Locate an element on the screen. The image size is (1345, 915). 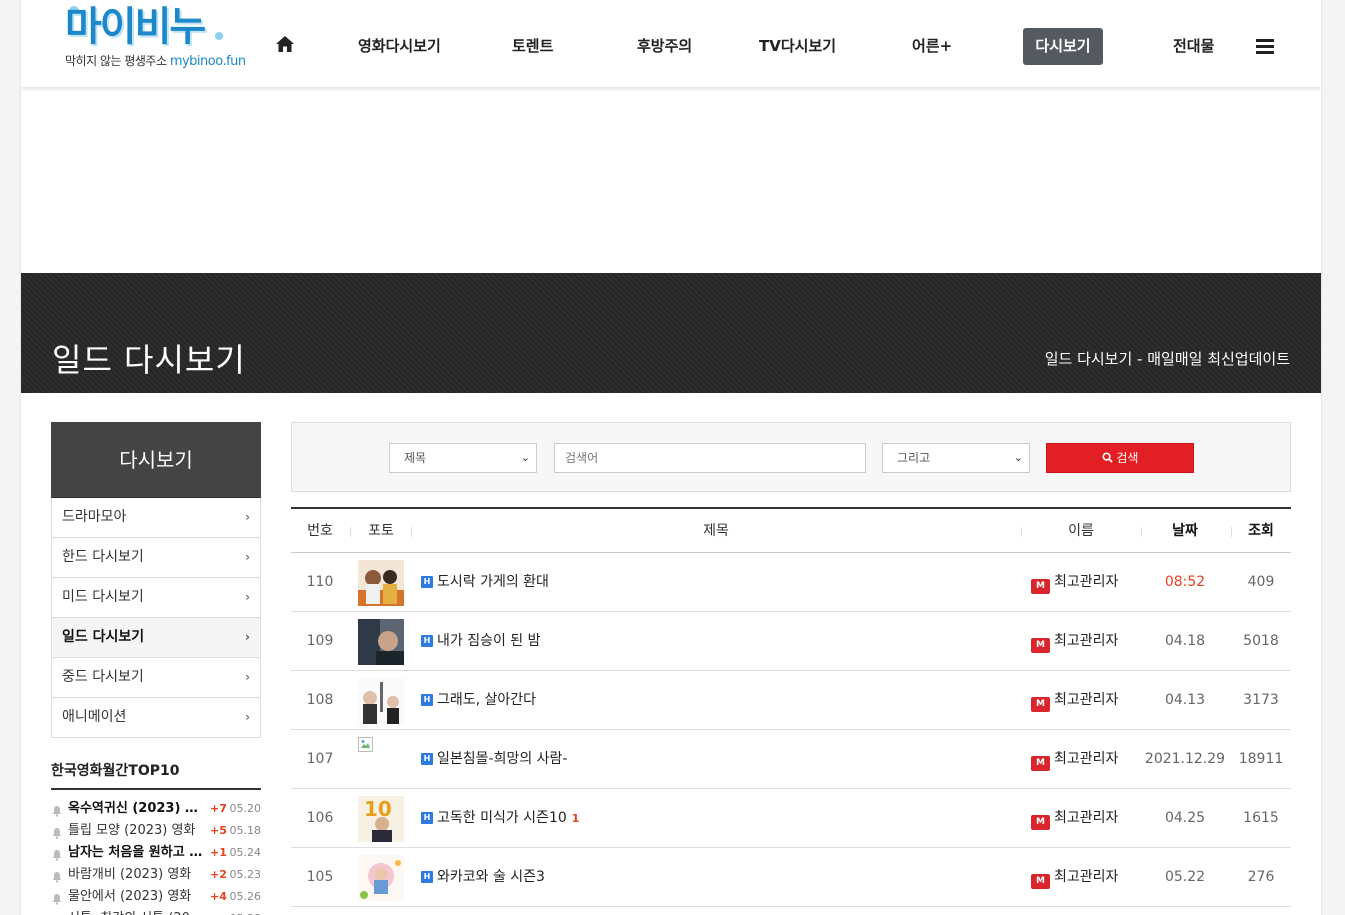
row-date: 04.18 is located at coordinates (1185, 641).